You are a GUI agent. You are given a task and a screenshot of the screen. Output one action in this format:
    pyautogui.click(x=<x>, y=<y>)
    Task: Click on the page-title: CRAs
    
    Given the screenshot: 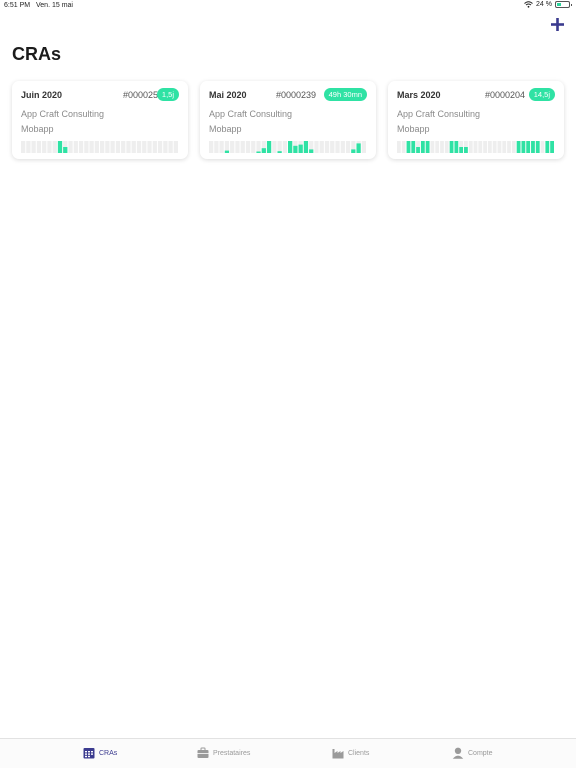 What is the action you would take?
    pyautogui.click(x=37, y=54)
    